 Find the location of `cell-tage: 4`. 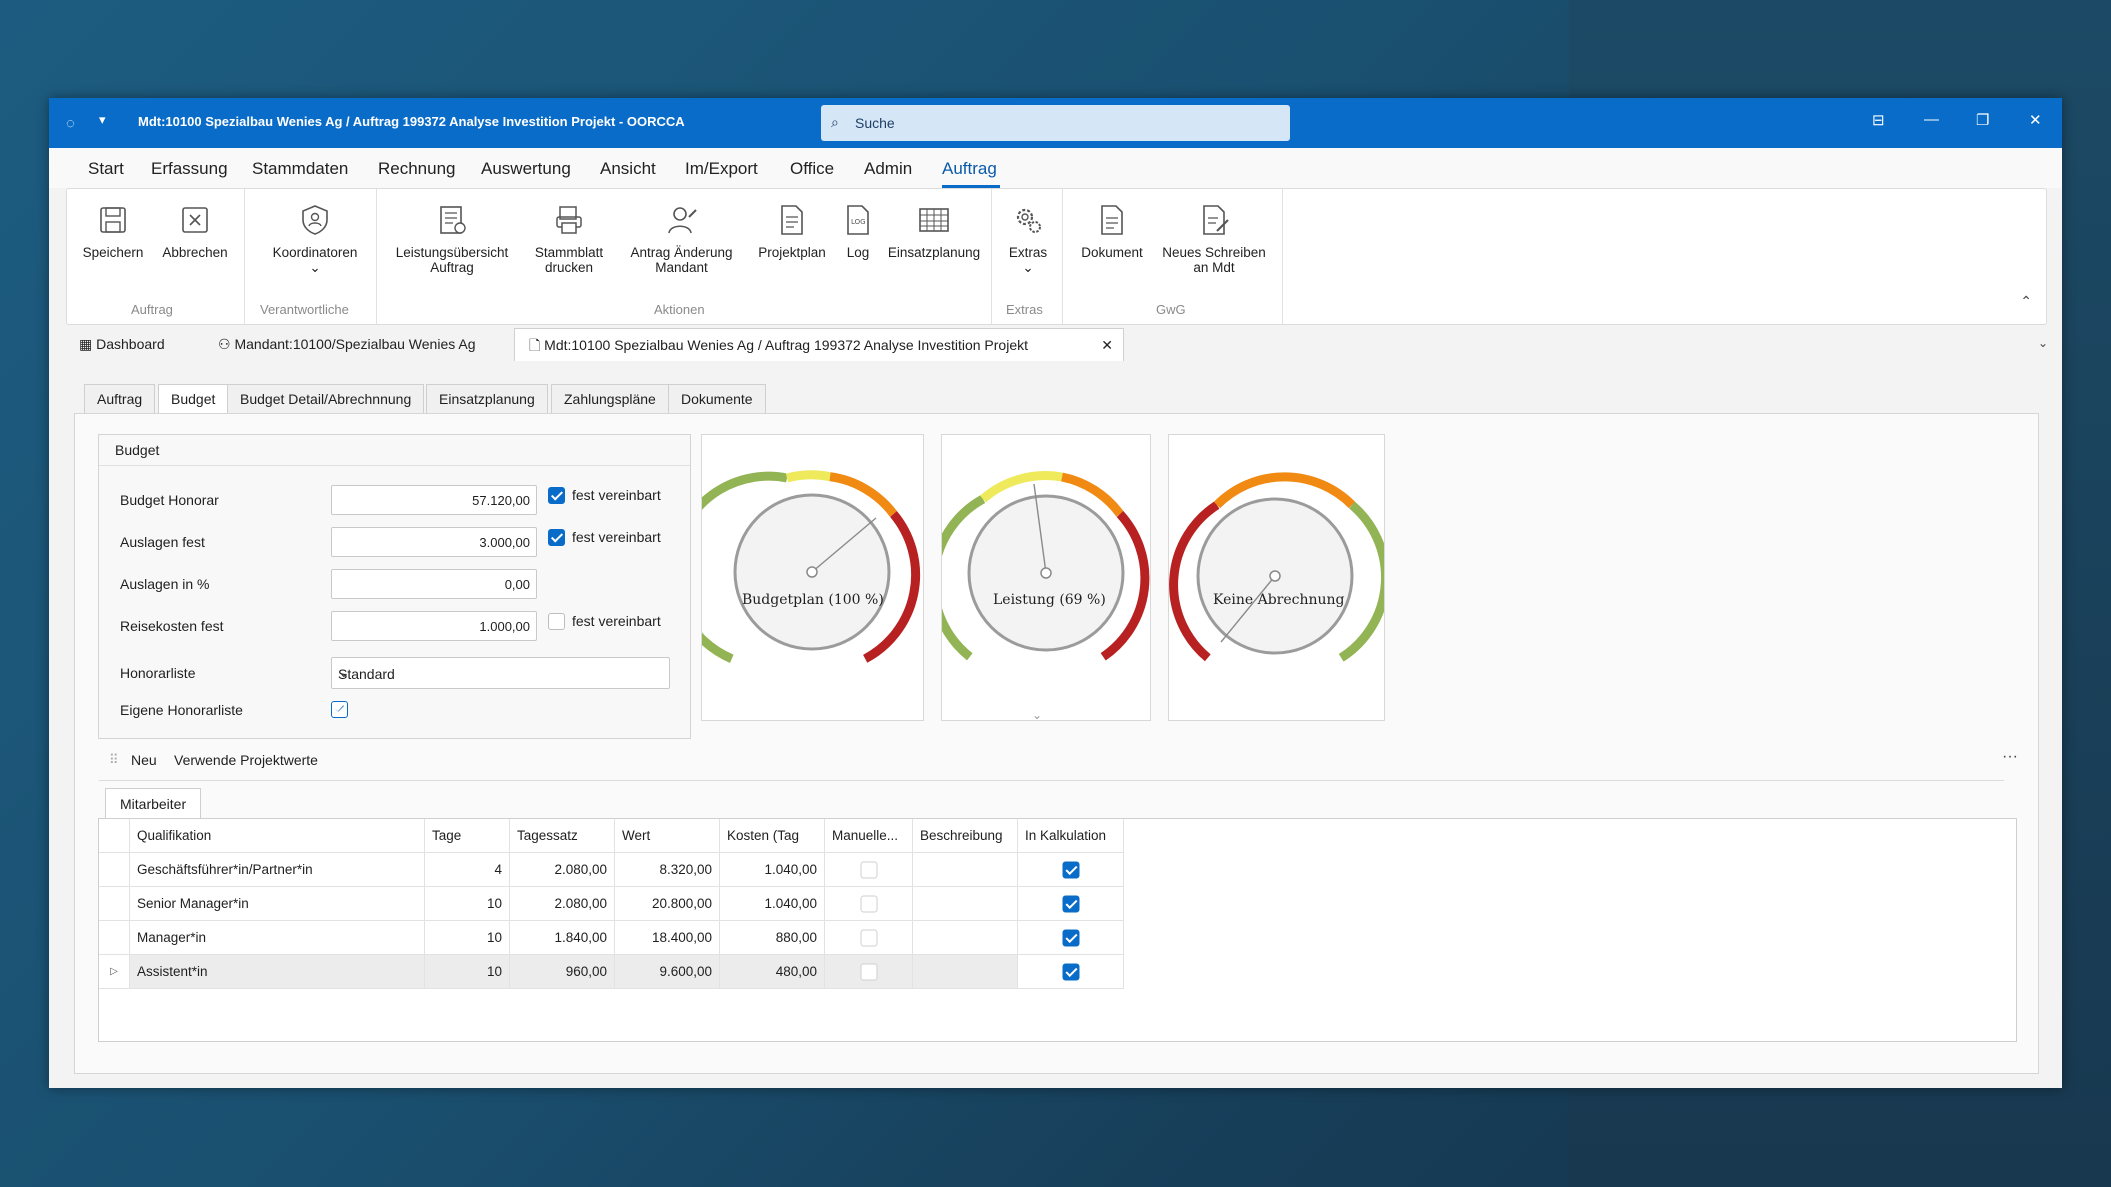

cell-tage: 4 is located at coordinates (467, 870).